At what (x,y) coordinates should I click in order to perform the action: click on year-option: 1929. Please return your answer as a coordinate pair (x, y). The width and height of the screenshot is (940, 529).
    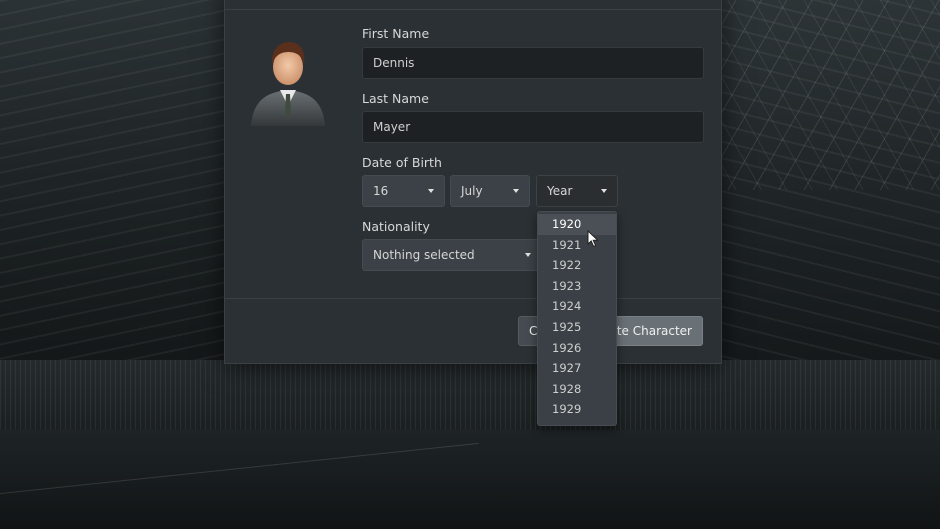
    Looking at the image, I should click on (577, 409).